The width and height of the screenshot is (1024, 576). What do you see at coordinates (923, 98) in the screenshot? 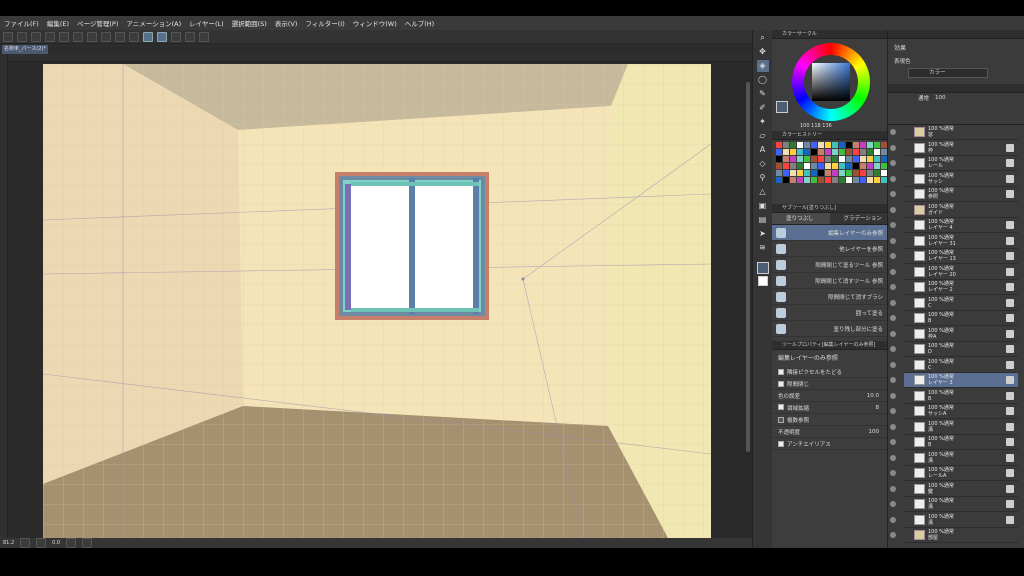
I see `blend-mode-select: 通常` at bounding box center [923, 98].